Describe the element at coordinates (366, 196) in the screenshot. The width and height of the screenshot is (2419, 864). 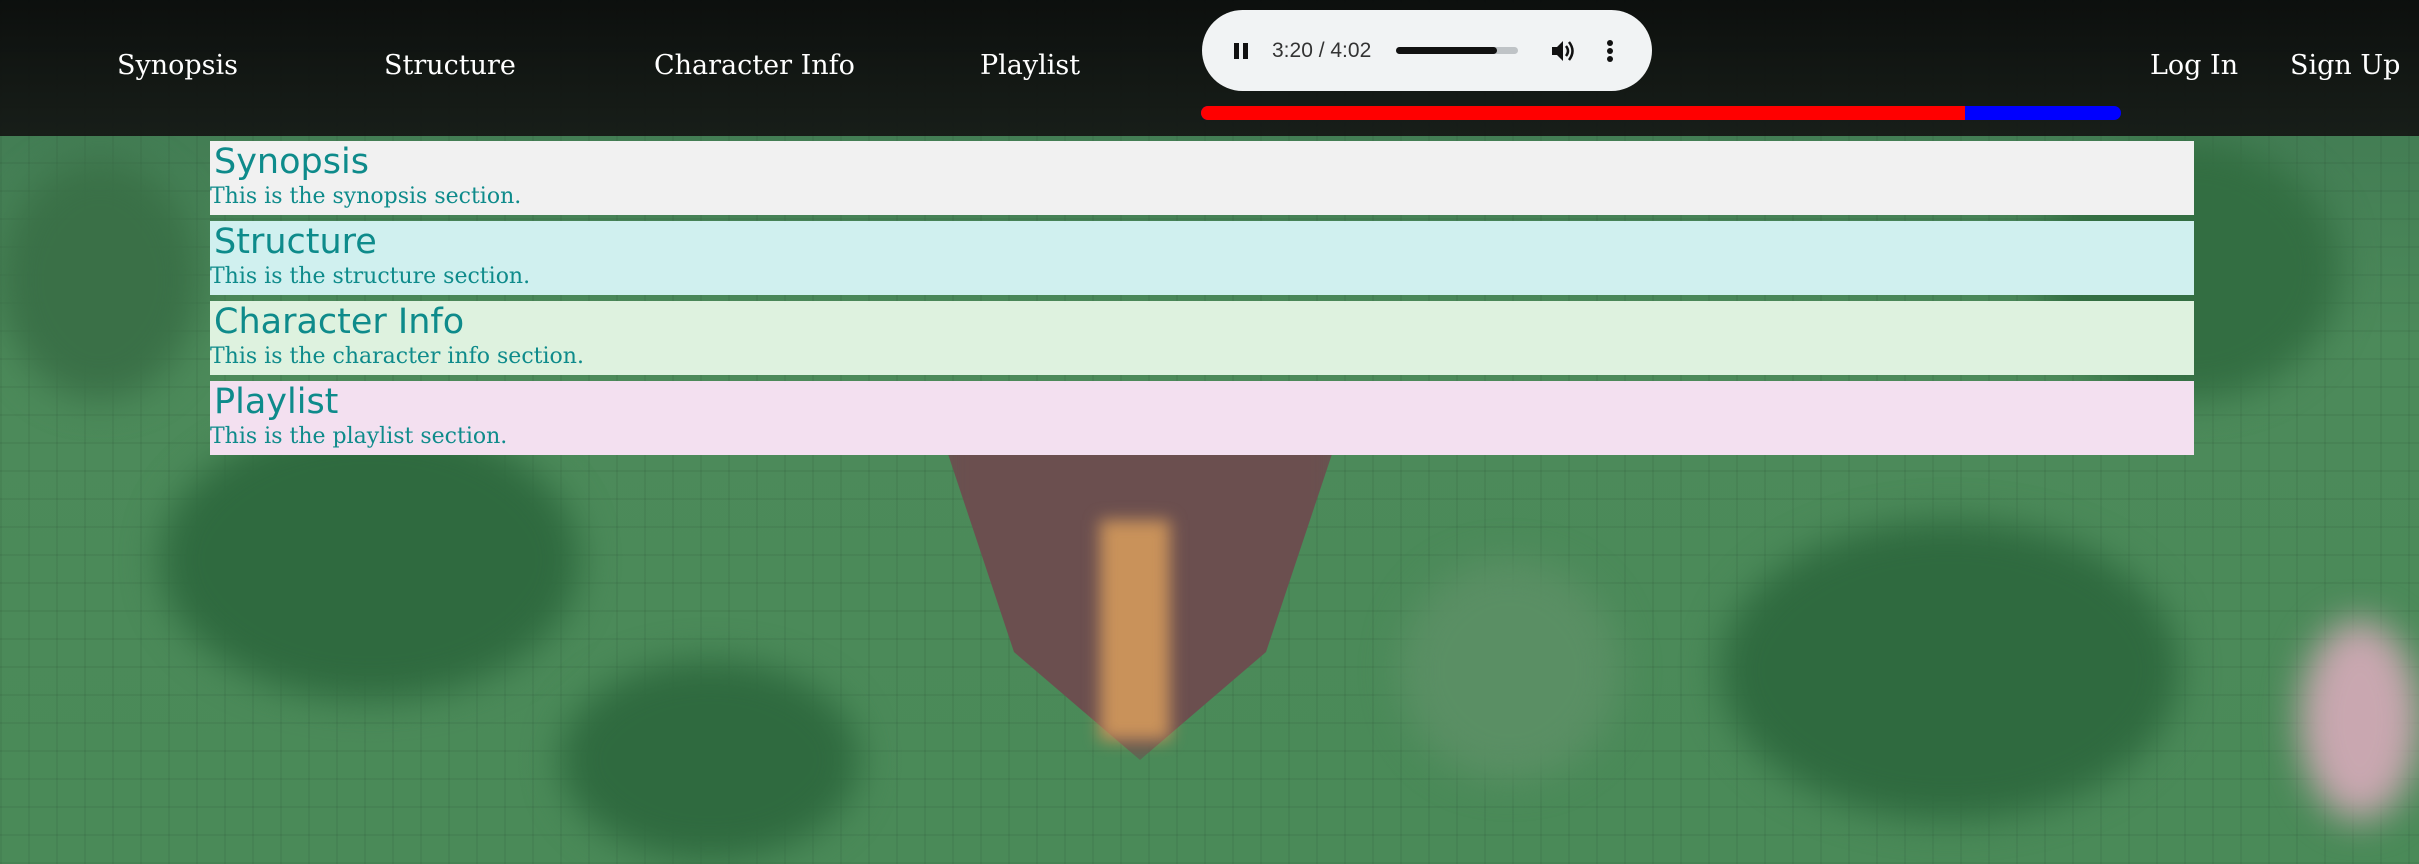
I see `section-text: This is the synopsis section.` at that location.